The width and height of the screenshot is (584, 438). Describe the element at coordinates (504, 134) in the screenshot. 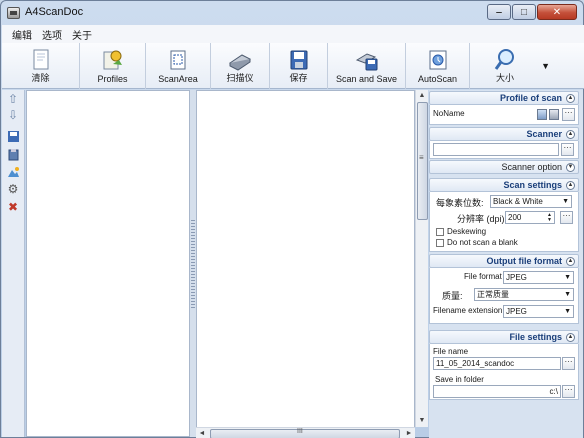

I see `scanner-section-header: Scanner ▲` at that location.